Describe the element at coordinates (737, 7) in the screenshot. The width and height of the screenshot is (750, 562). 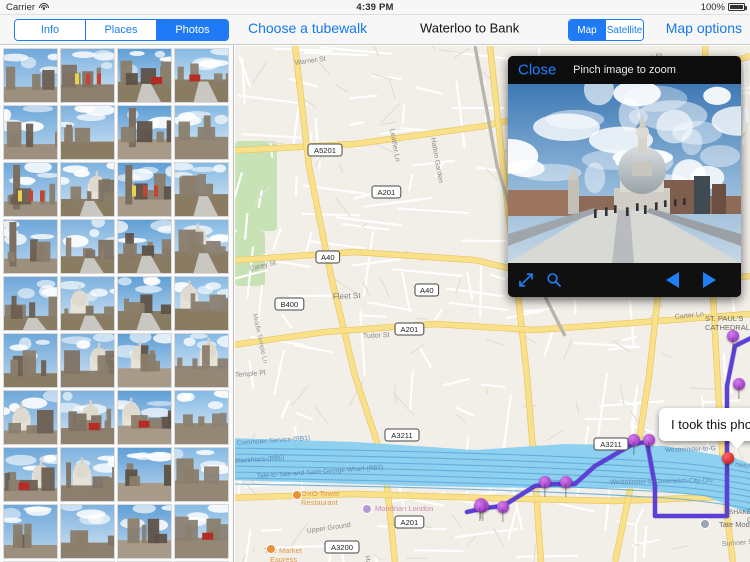
I see `battery-full-icon` at that location.